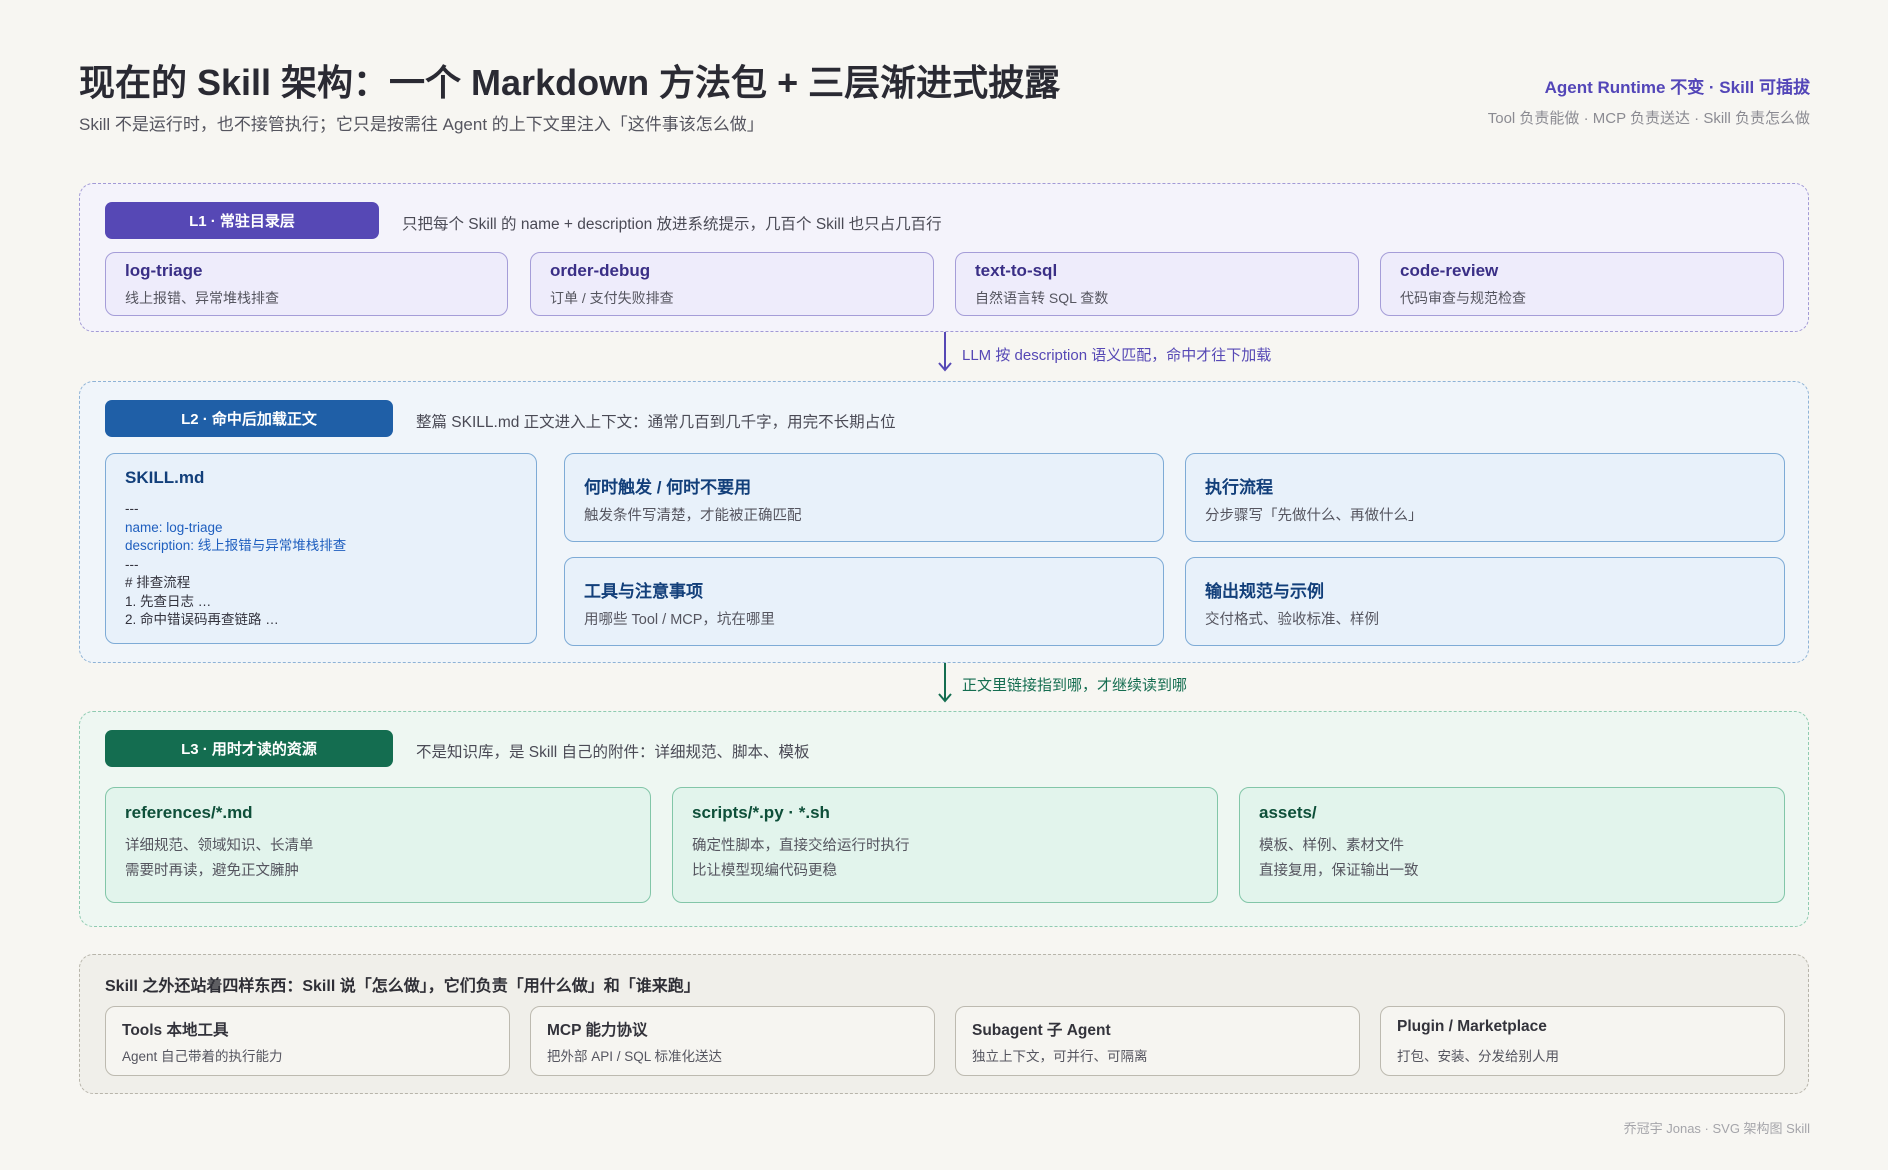 Image resolution: width=1888 pixels, height=1170 pixels. What do you see at coordinates (679, 620) in the screenshot?
I see `card-sub: 用哪些 Tool / MCP，坑在哪里` at bounding box center [679, 620].